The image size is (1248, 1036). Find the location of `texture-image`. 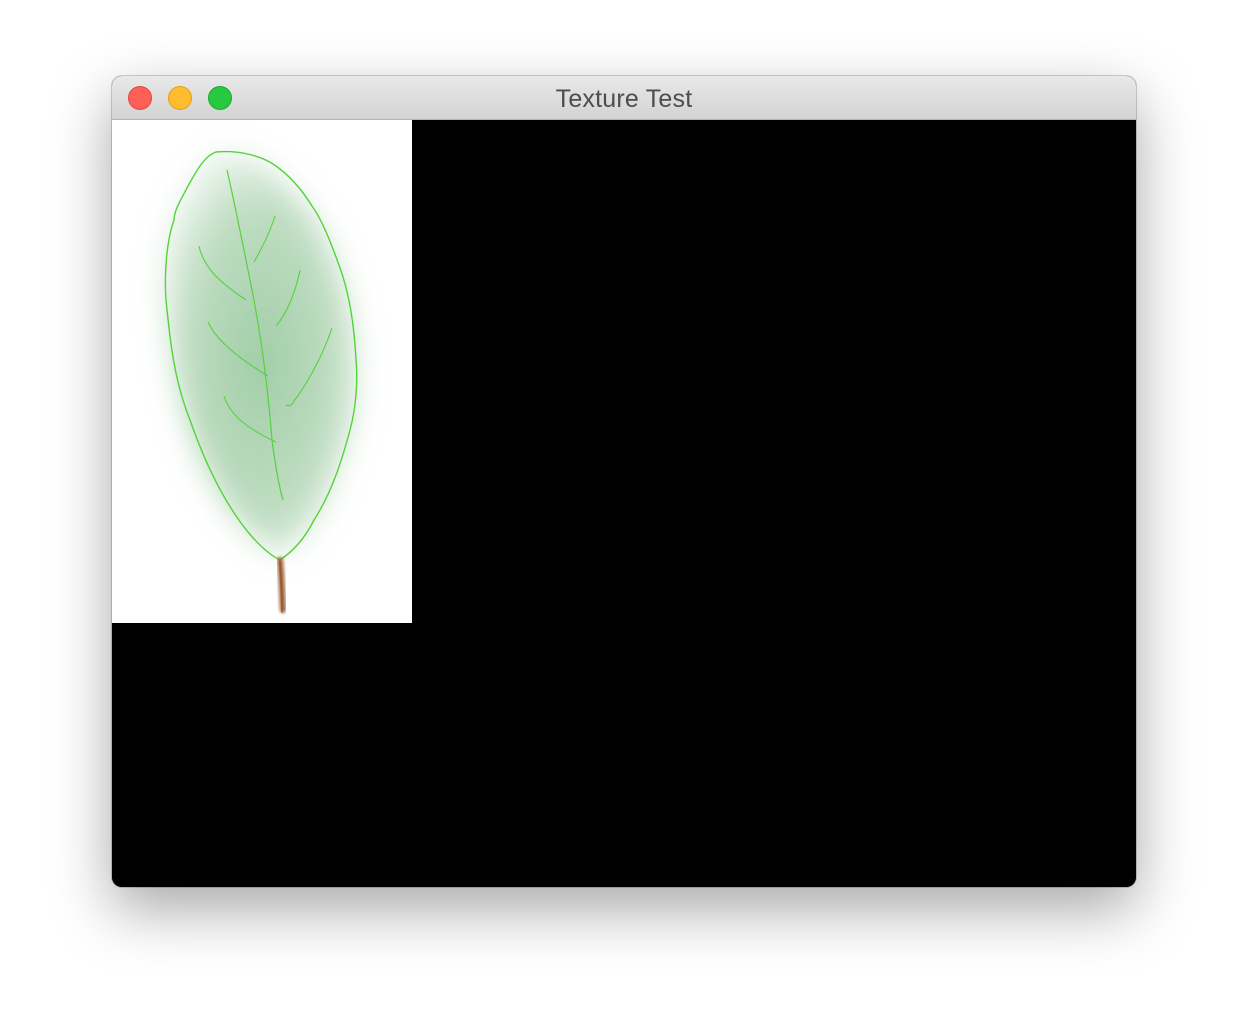

texture-image is located at coordinates (262, 371).